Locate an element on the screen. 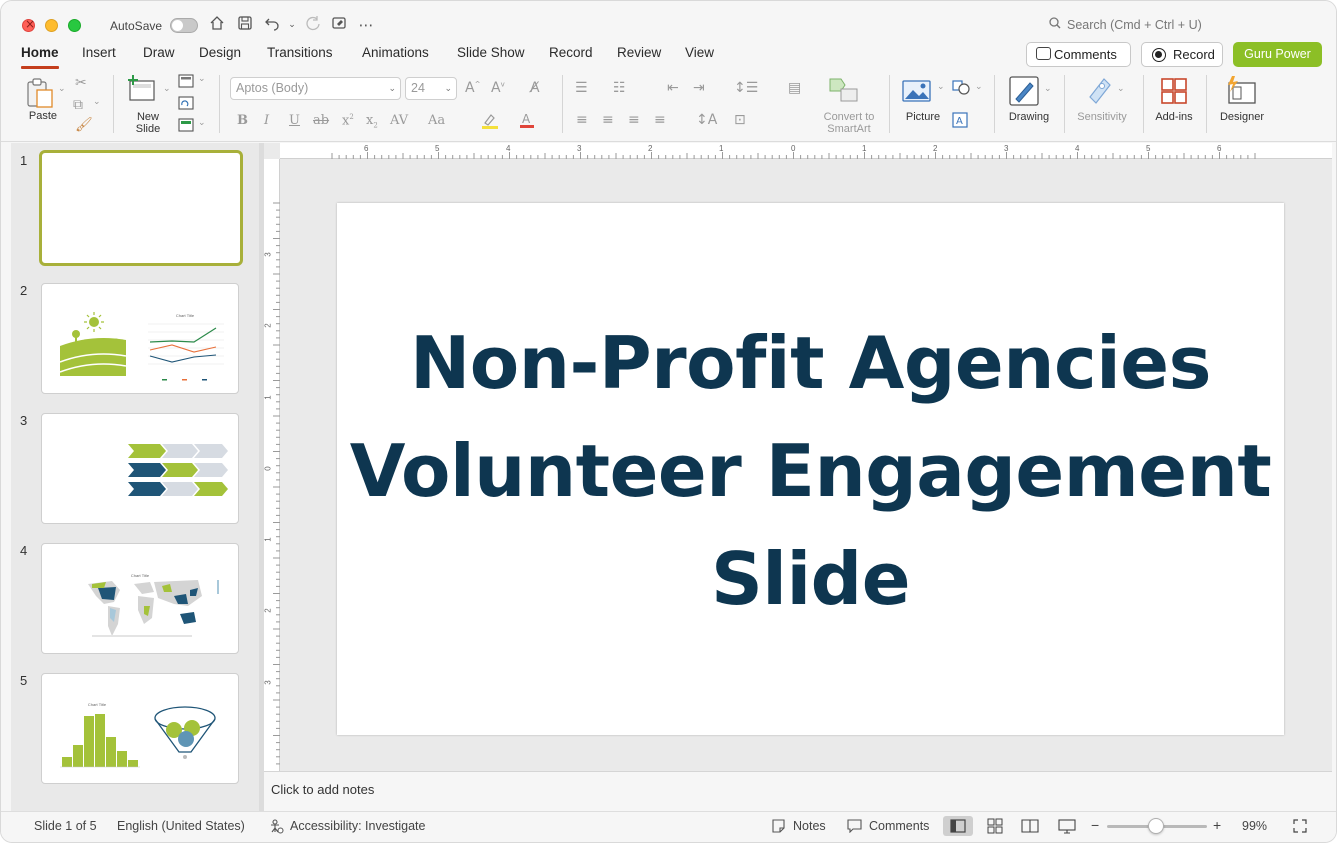 The image size is (1337, 843). accessibility-status: Accessibility: Investigate is located at coordinates (357, 826).